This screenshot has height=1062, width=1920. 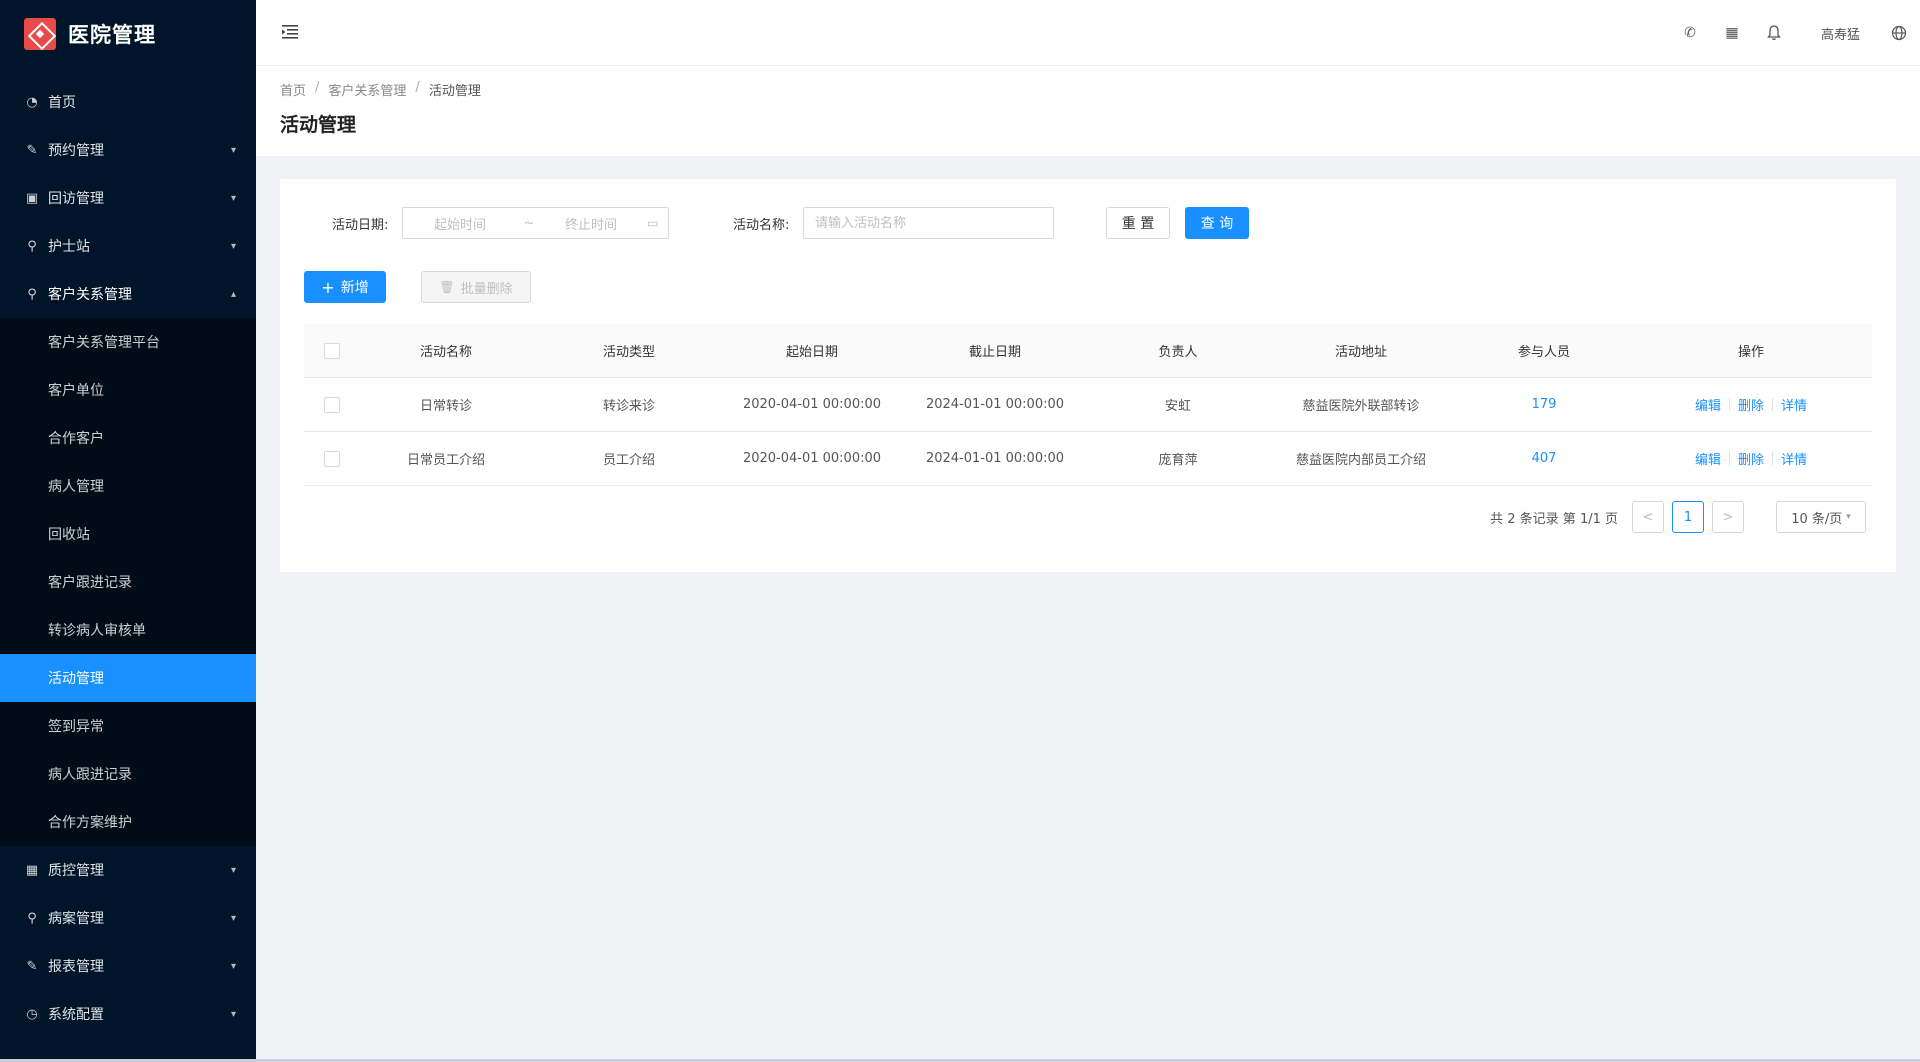 What do you see at coordinates (445, 406) in the screenshot?
I see `activity-name-cell: 日常转诊` at bounding box center [445, 406].